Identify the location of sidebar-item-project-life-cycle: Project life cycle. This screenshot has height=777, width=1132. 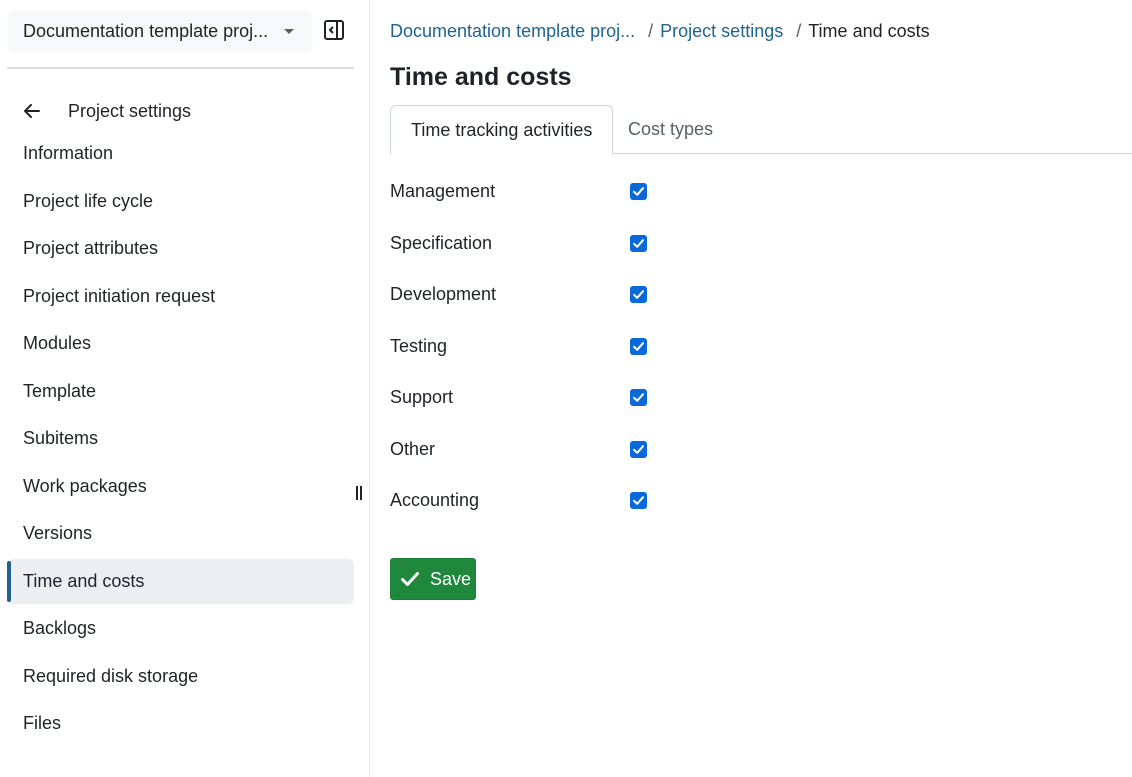
(180, 201).